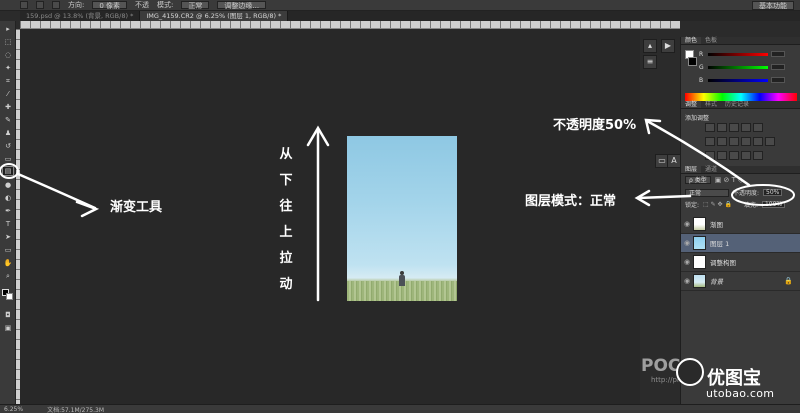  I want to click on style-dropdown: 正常, so click(195, 5).